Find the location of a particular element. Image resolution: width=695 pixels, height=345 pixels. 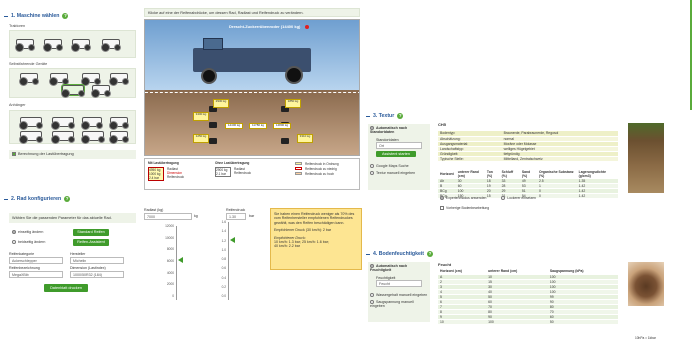

section1-title: 1. Maschine wählen is located at coordinates (35, 16).